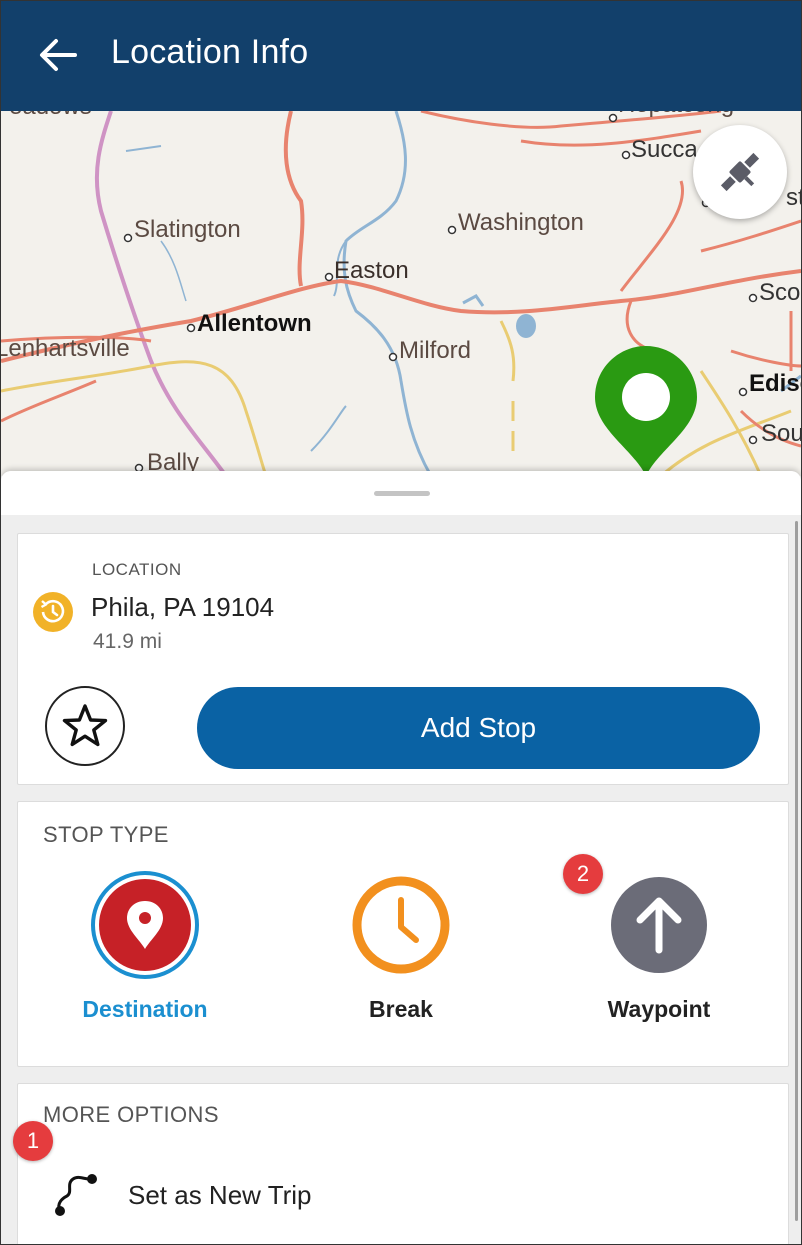 The width and height of the screenshot is (802, 1245). I want to click on waypoint-option: Waypoint, so click(659, 950).